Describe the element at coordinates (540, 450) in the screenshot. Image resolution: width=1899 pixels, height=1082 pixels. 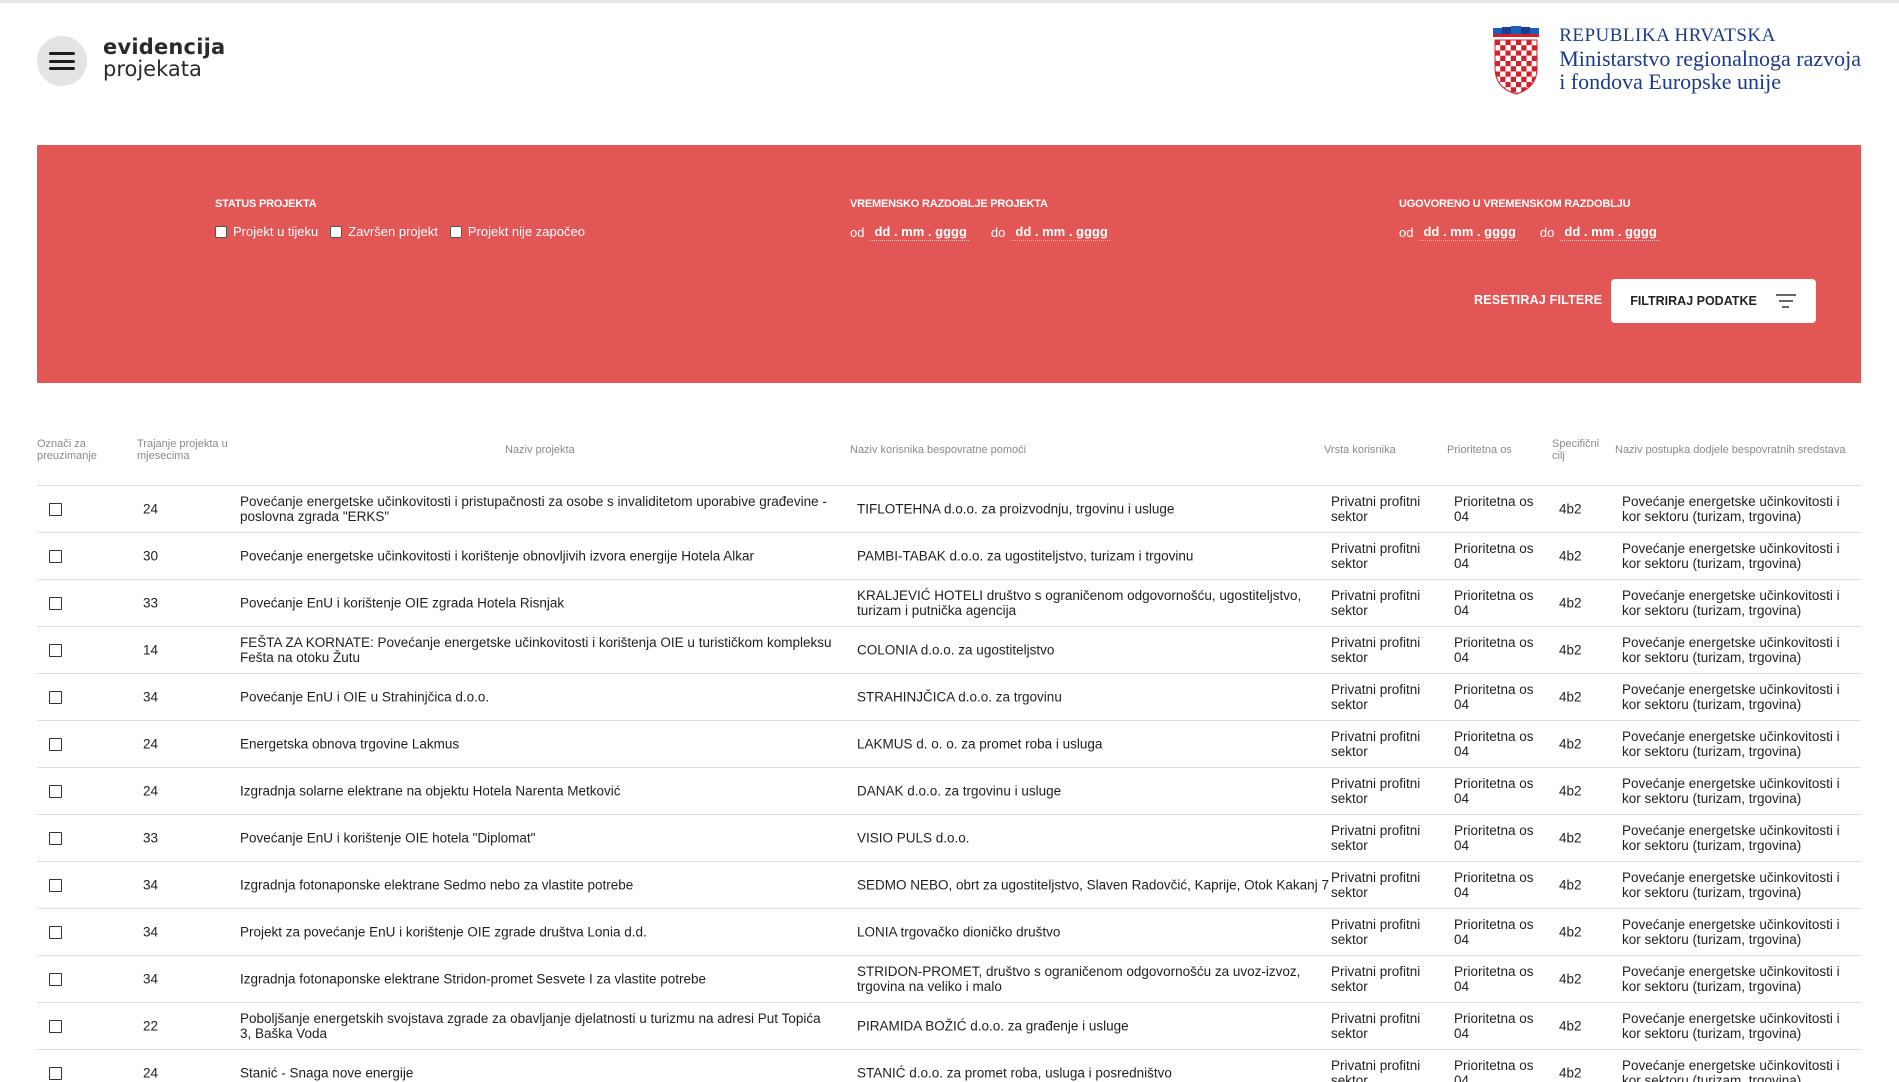
I see `header-project-name: Naziv projekta` at that location.